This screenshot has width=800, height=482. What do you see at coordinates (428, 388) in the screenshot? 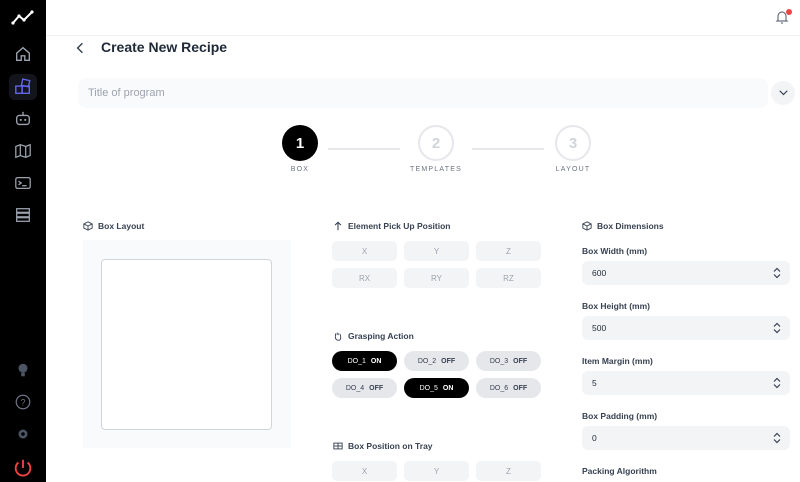
I see `do5-name: DO_5` at bounding box center [428, 388].